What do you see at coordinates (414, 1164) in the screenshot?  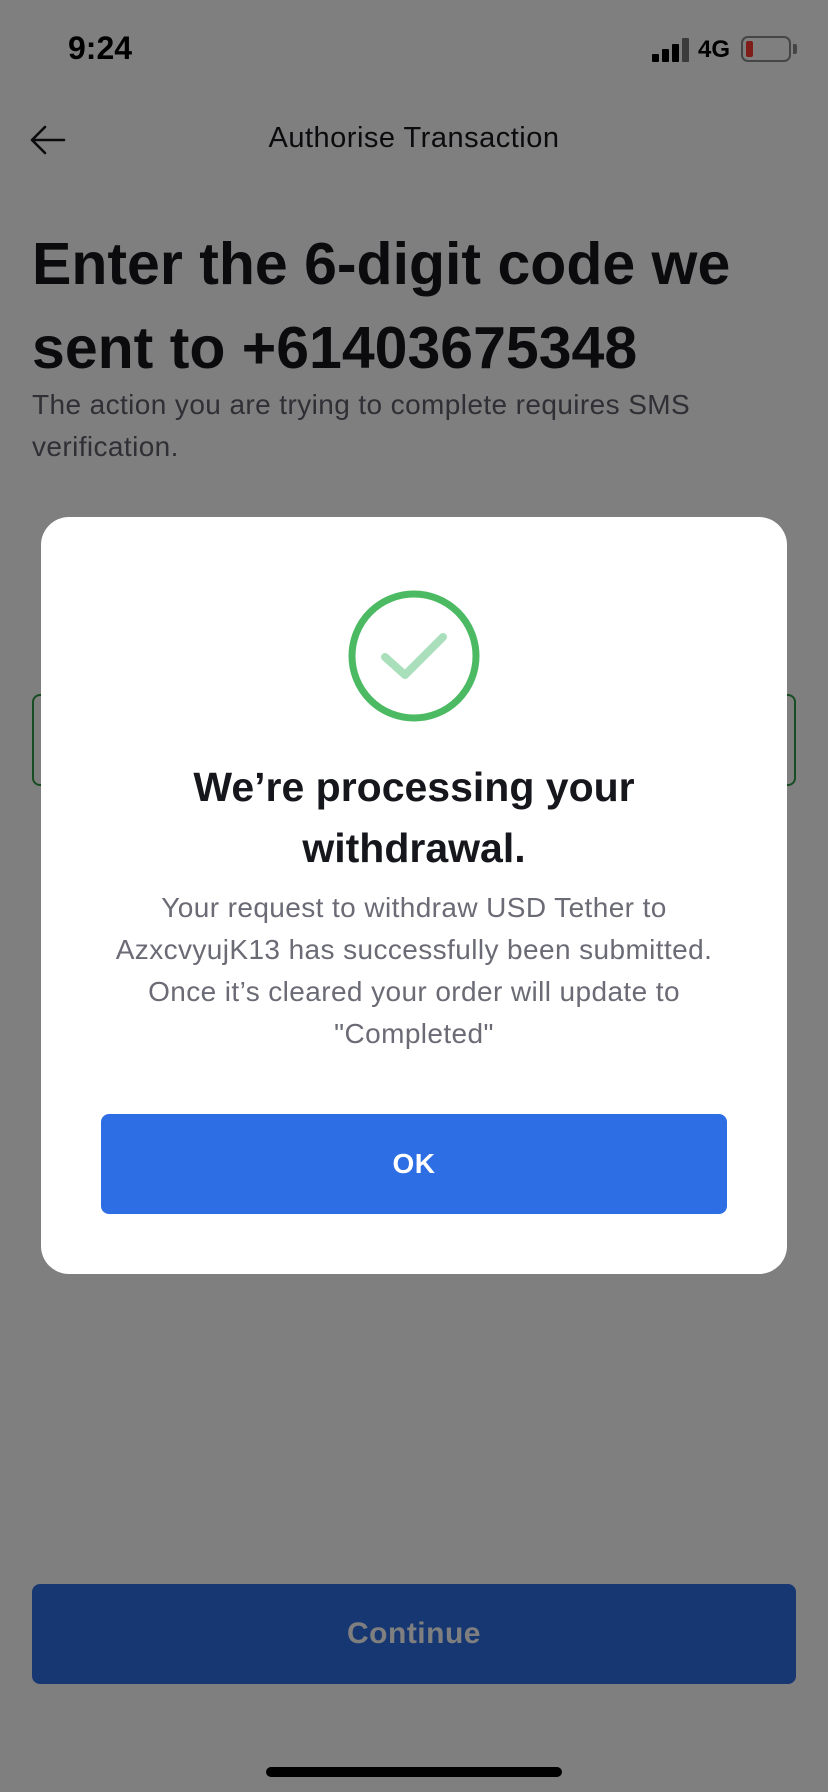 I see `ok-button: OK` at bounding box center [414, 1164].